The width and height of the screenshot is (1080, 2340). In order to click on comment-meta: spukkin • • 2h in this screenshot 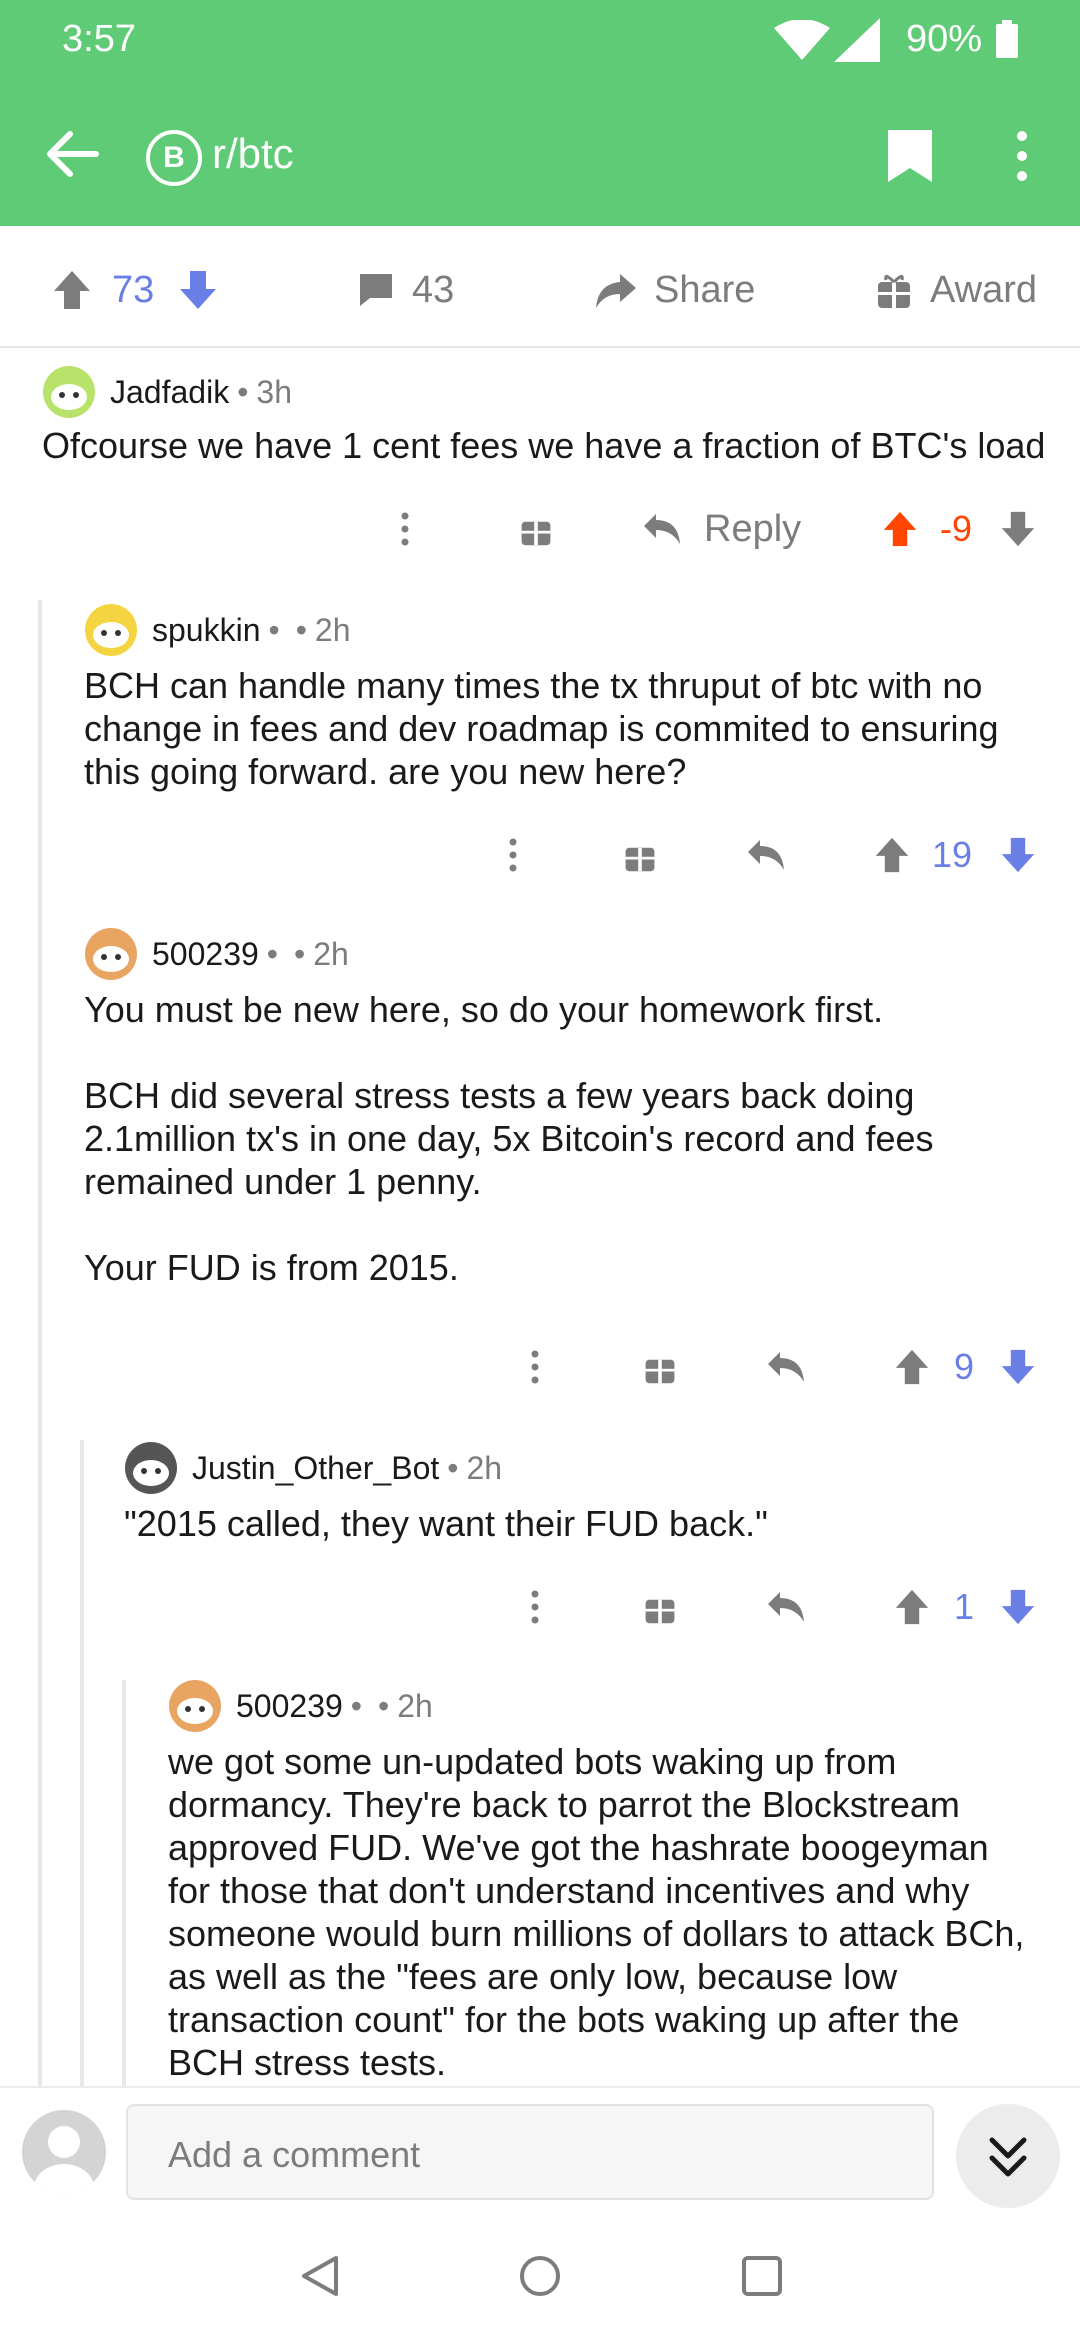, I will do `click(564, 630)`.